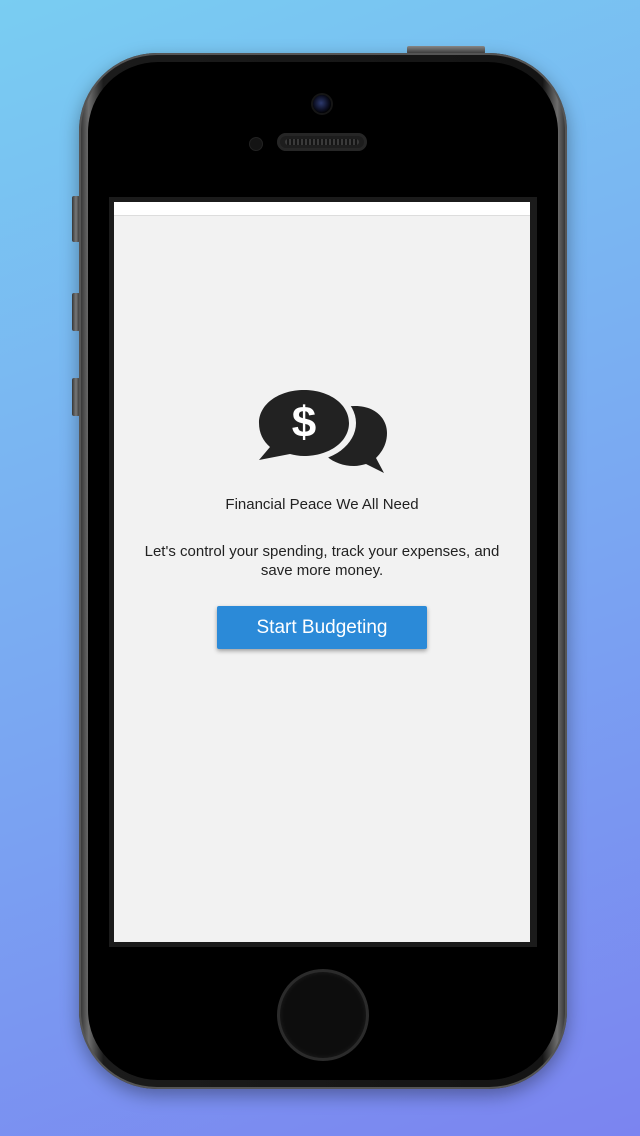 The height and width of the screenshot is (1136, 640). I want to click on status-bar, so click(322, 209).